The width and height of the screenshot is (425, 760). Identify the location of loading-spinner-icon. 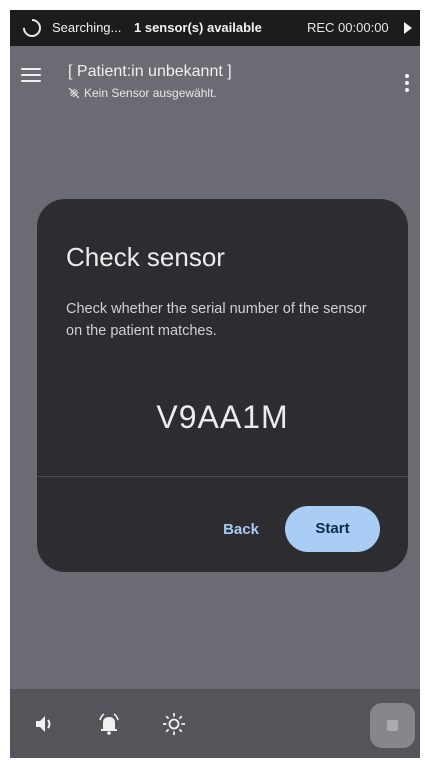
(32, 28).